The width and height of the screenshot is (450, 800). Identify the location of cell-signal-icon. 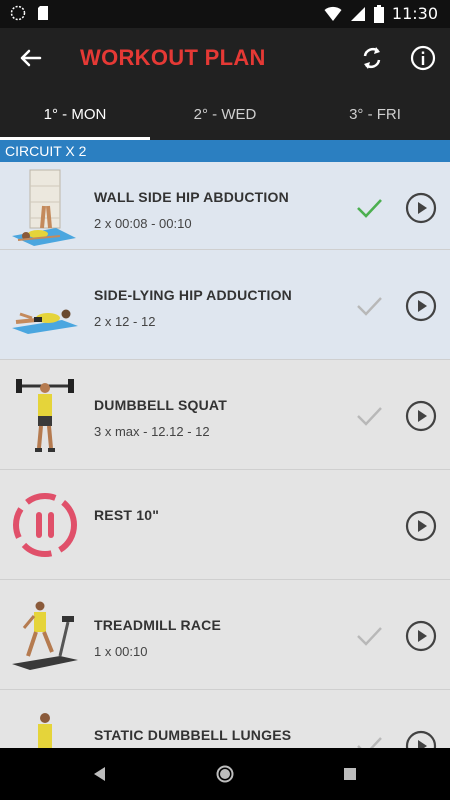
(357, 13).